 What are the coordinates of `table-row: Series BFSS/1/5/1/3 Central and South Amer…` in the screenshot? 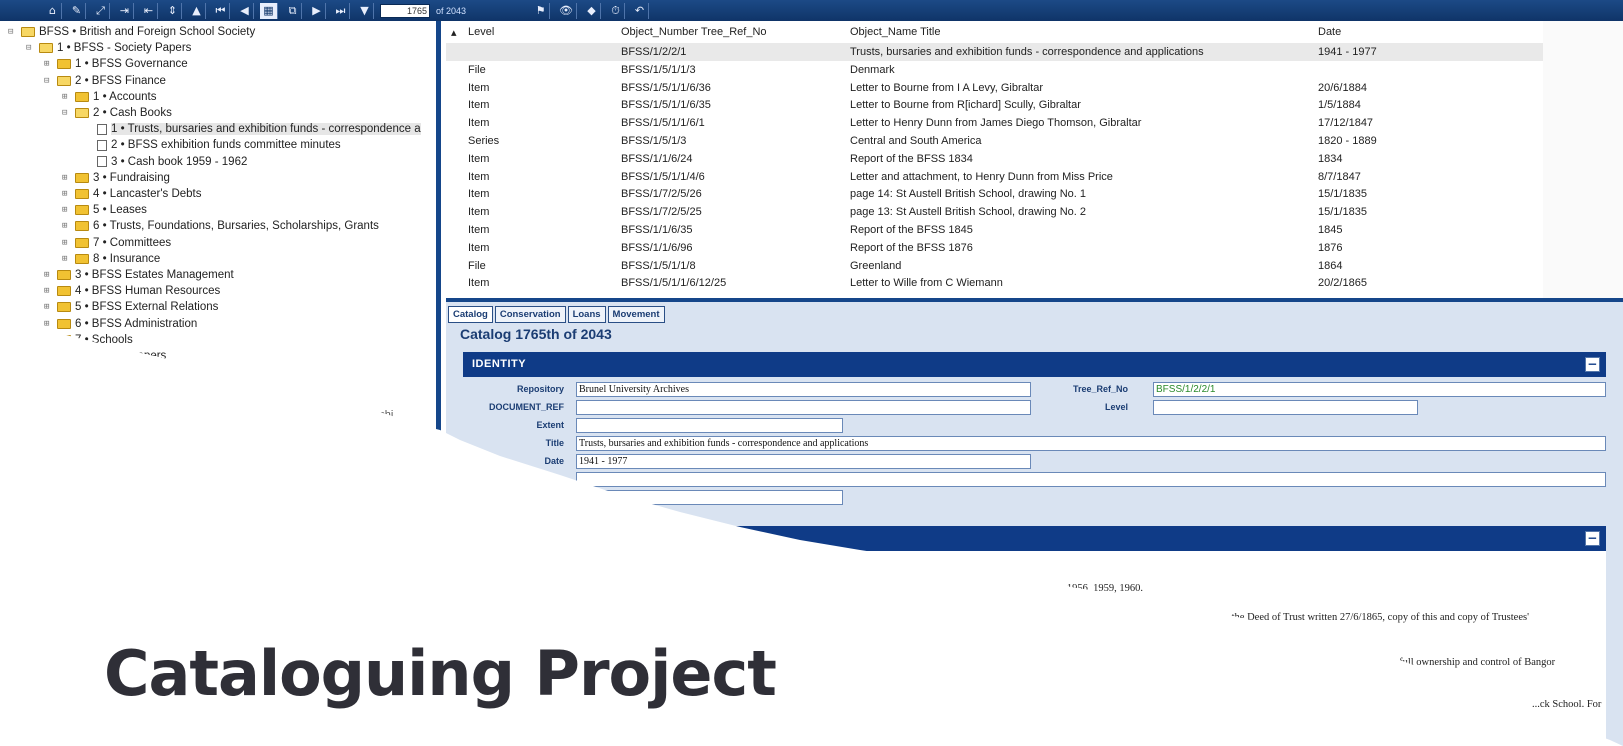 It's located at (994, 141).